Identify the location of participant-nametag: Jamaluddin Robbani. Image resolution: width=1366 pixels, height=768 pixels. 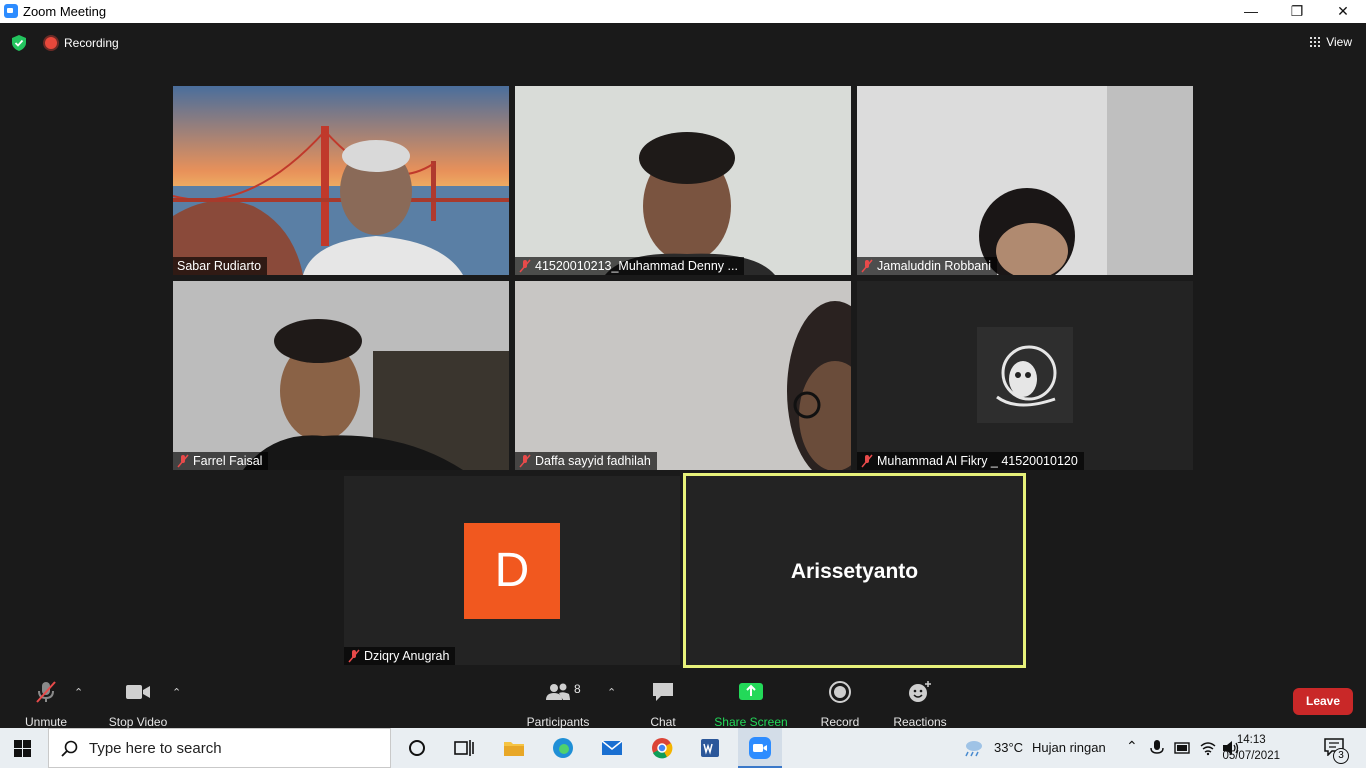
(927, 266).